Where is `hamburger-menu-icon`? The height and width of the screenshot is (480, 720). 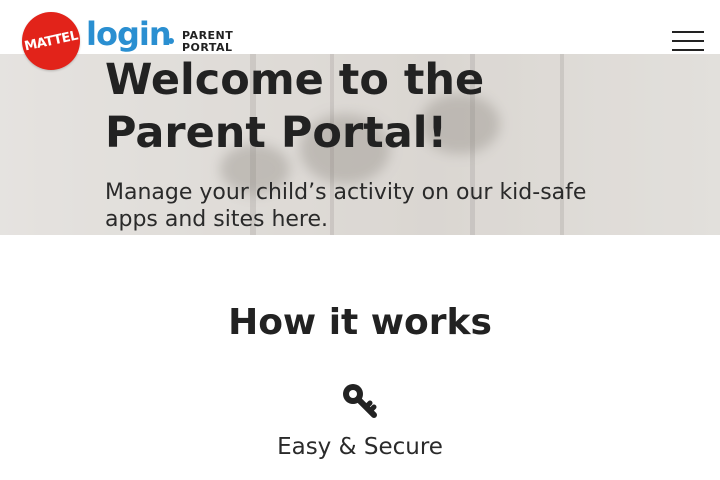 hamburger-menu-icon is located at coordinates (688, 41).